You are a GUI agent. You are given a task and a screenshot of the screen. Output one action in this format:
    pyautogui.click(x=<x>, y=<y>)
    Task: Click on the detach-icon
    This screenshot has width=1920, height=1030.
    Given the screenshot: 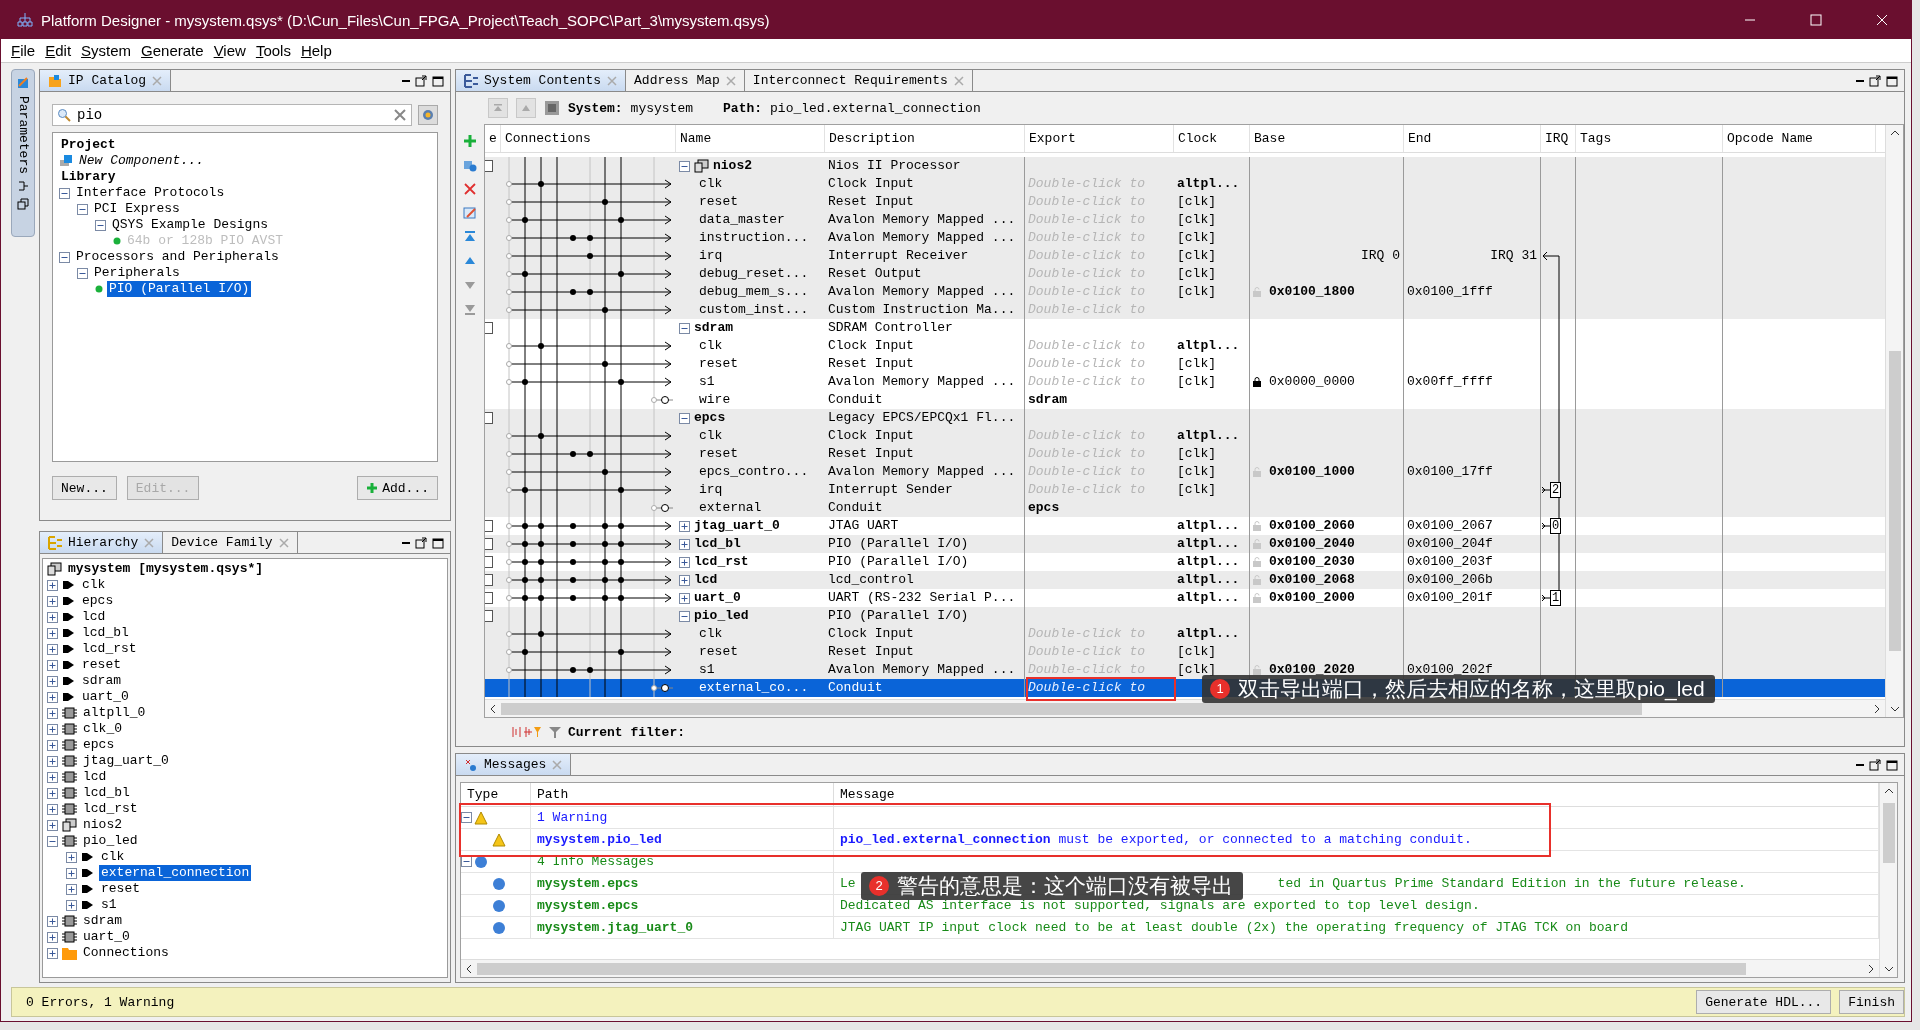 What is the action you would take?
    pyautogui.click(x=421, y=542)
    